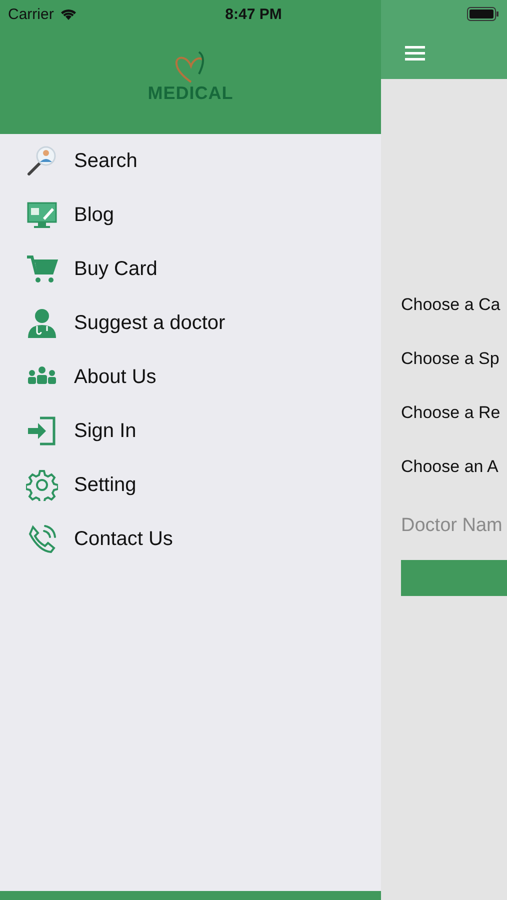  What do you see at coordinates (42, 485) in the screenshot?
I see `settings-icon` at bounding box center [42, 485].